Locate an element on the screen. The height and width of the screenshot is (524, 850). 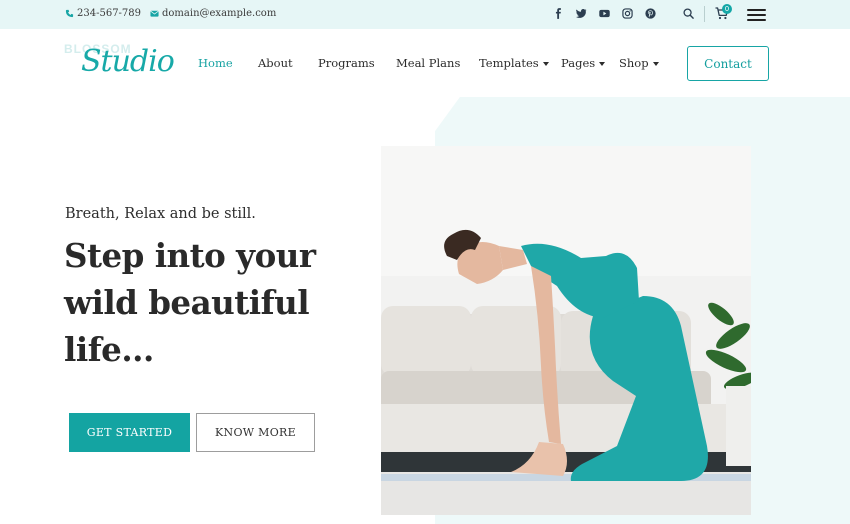
nav-meal-plans: Meal Plans is located at coordinates (428, 63).